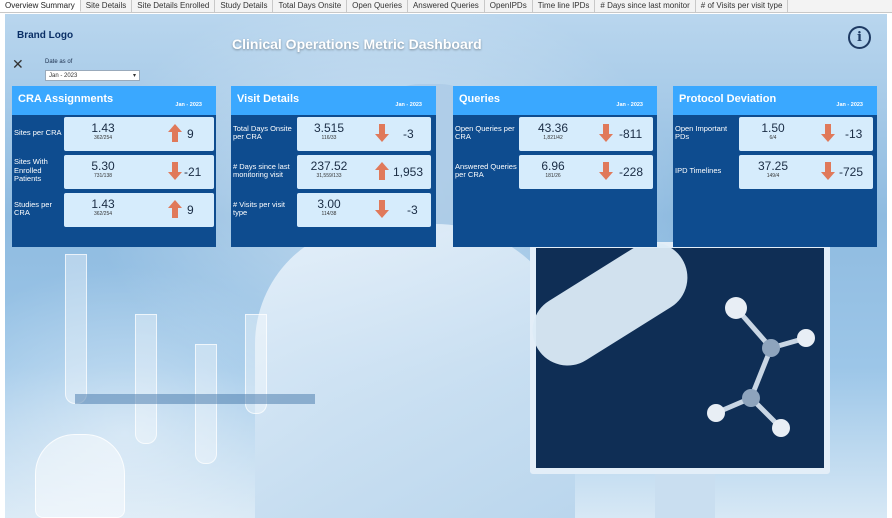  Describe the element at coordinates (555, 100) in the screenshot. I see `card-header: Queries Jan - 2023` at that location.